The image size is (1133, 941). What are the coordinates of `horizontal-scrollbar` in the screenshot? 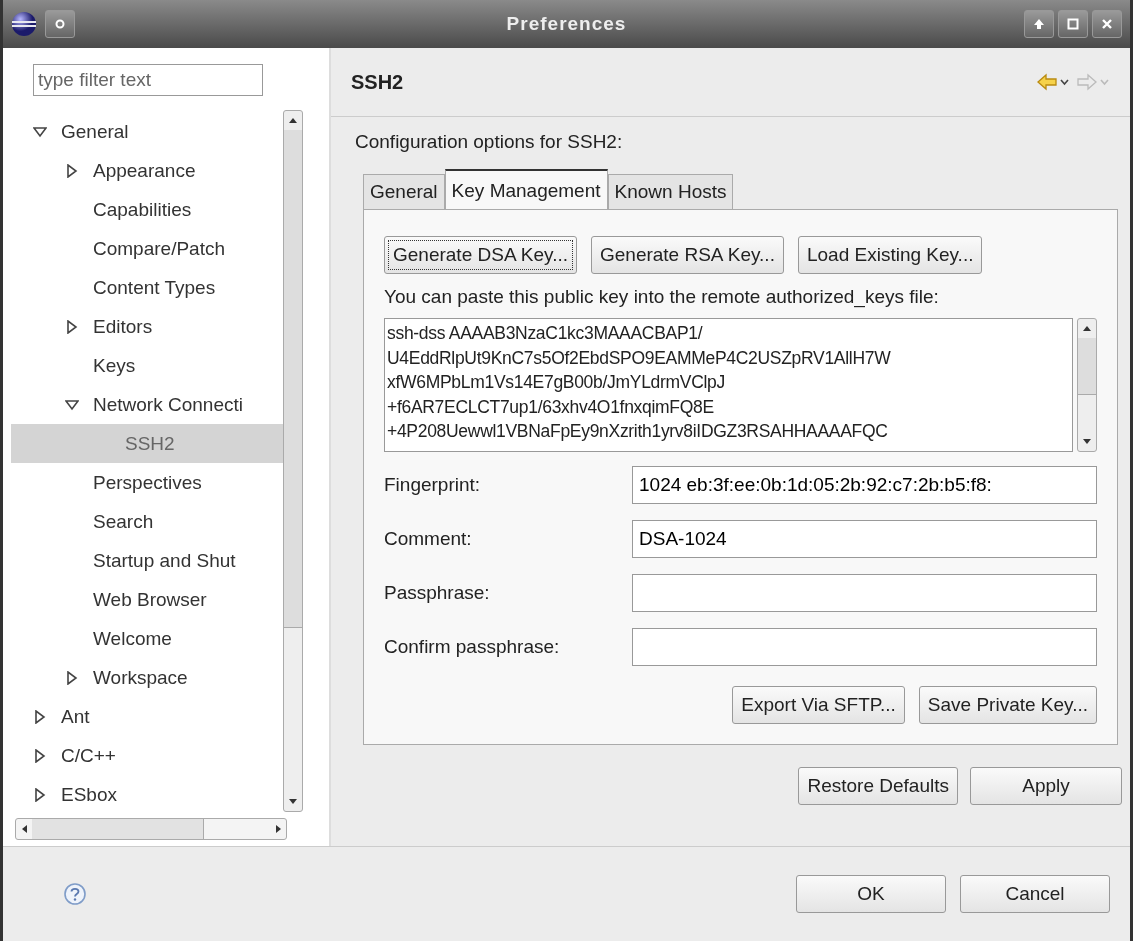 It's located at (151, 829).